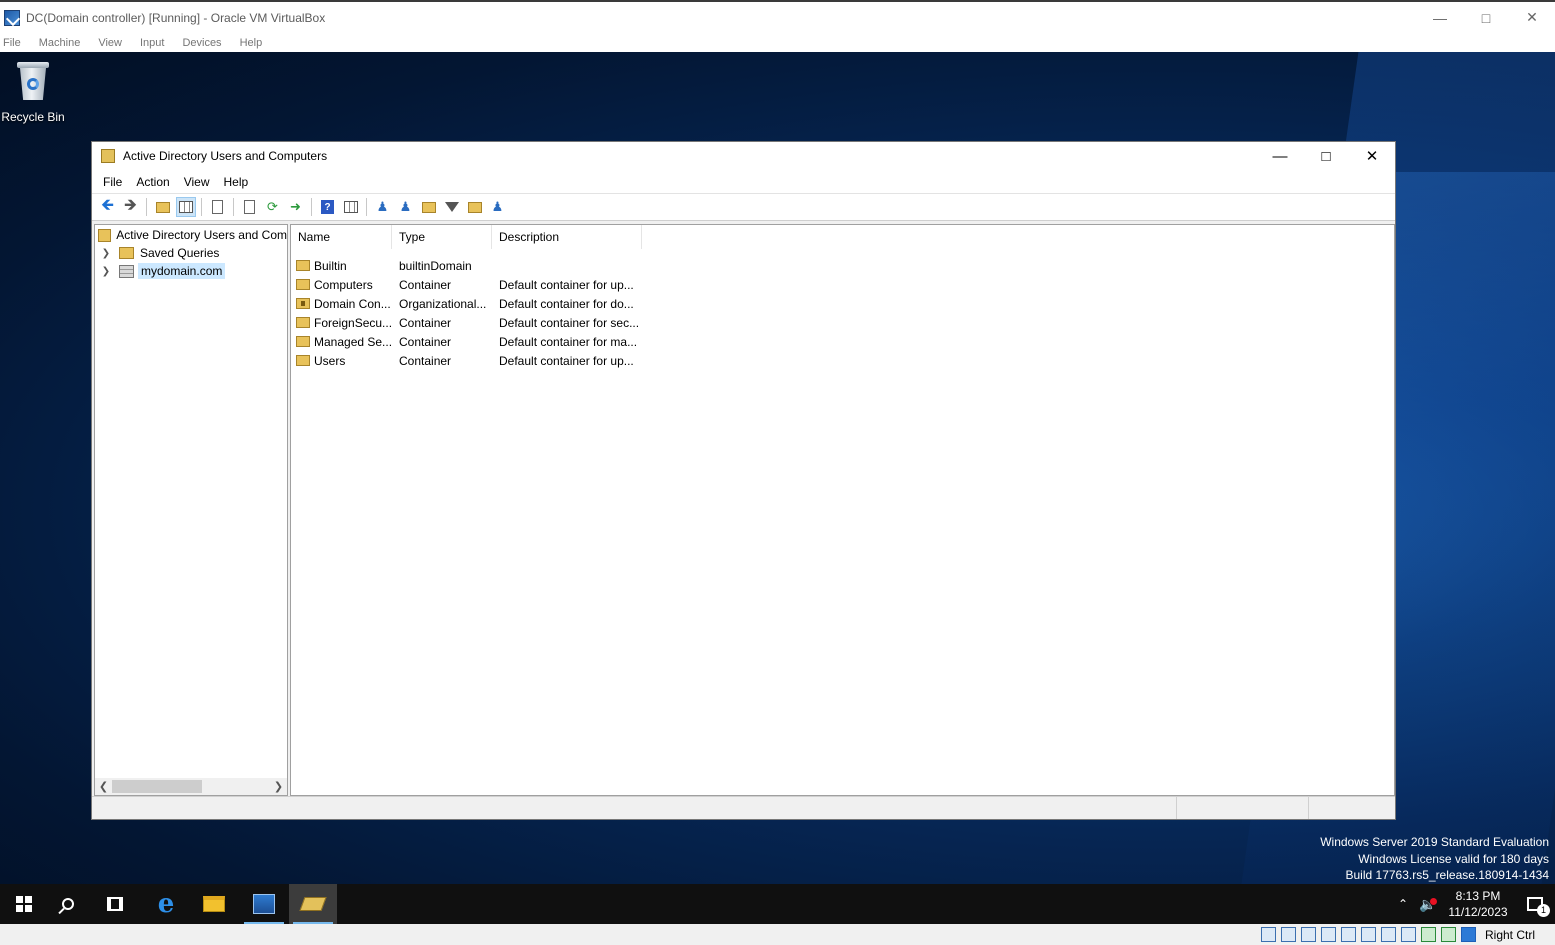  Describe the element at coordinates (225, 156) in the screenshot. I see `aduc-window-title: Active Directory Users and Computers` at that location.